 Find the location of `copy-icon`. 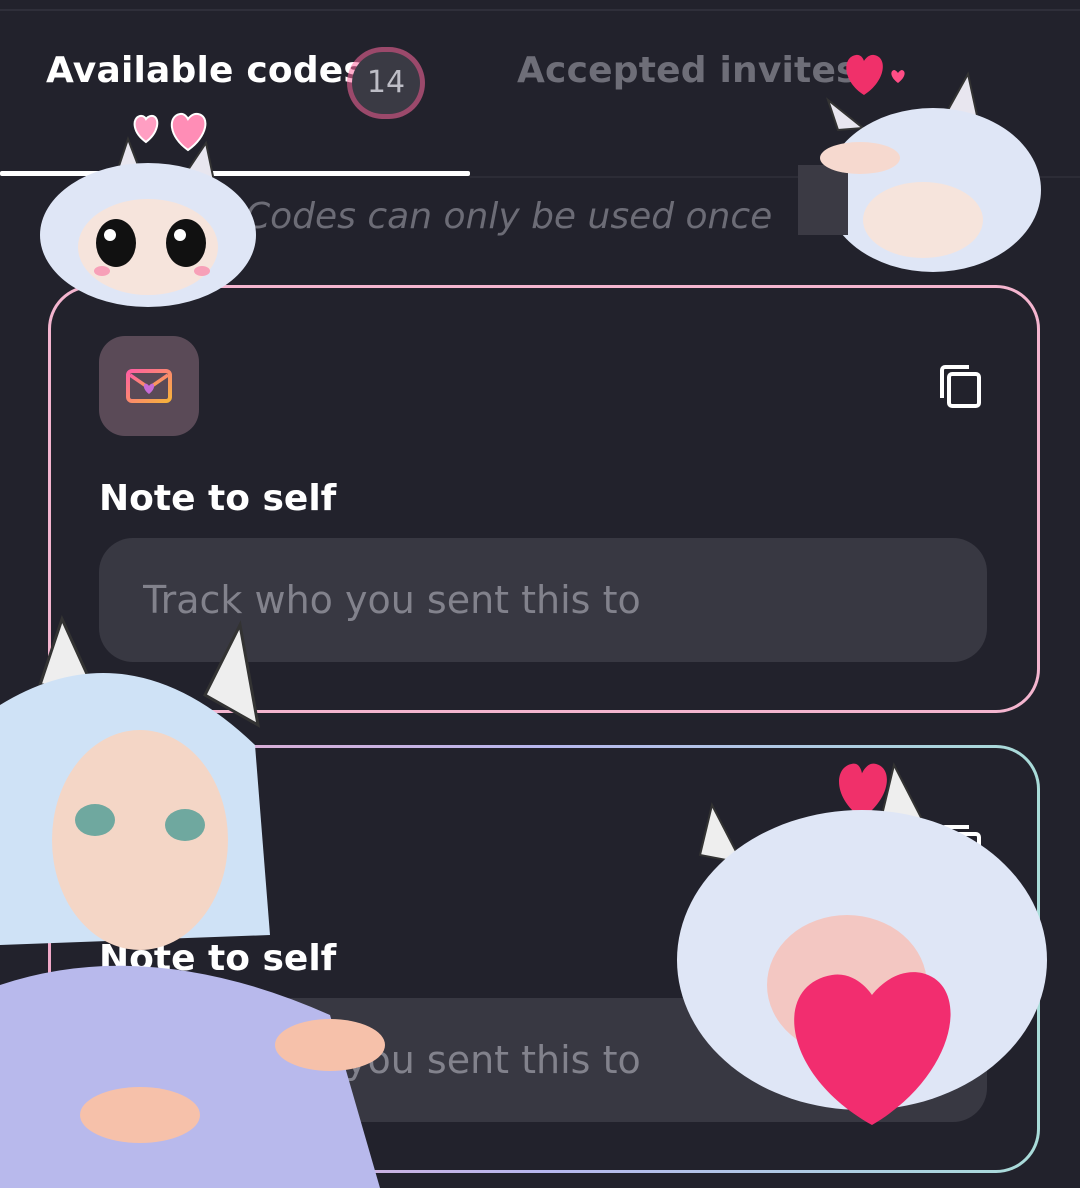

copy-icon is located at coordinates (961, 386).